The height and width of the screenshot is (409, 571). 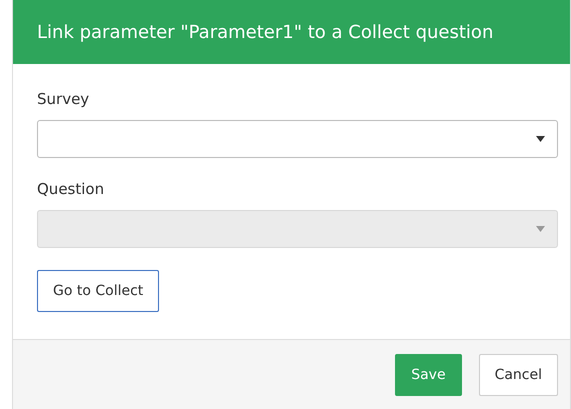 I want to click on dialog-title: Link parameter "Parameter1" to a Collect question, so click(x=265, y=32).